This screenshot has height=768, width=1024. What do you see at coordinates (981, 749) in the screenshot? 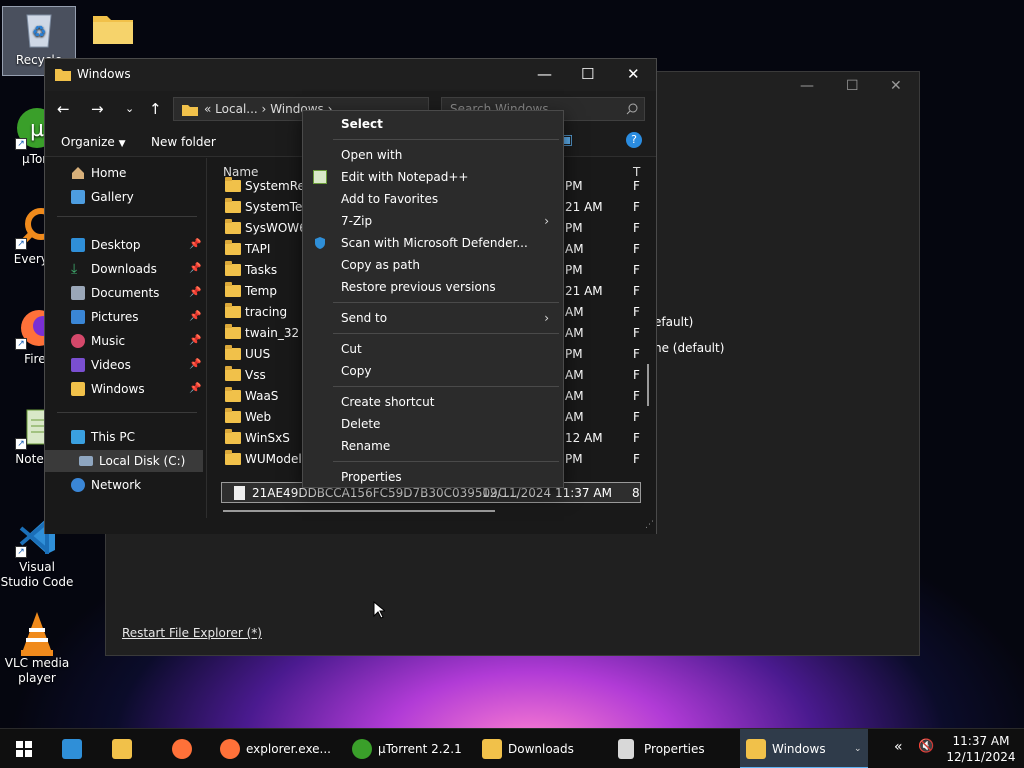
I see `system-clock: 11:37 AM 12/11/2024` at bounding box center [981, 749].